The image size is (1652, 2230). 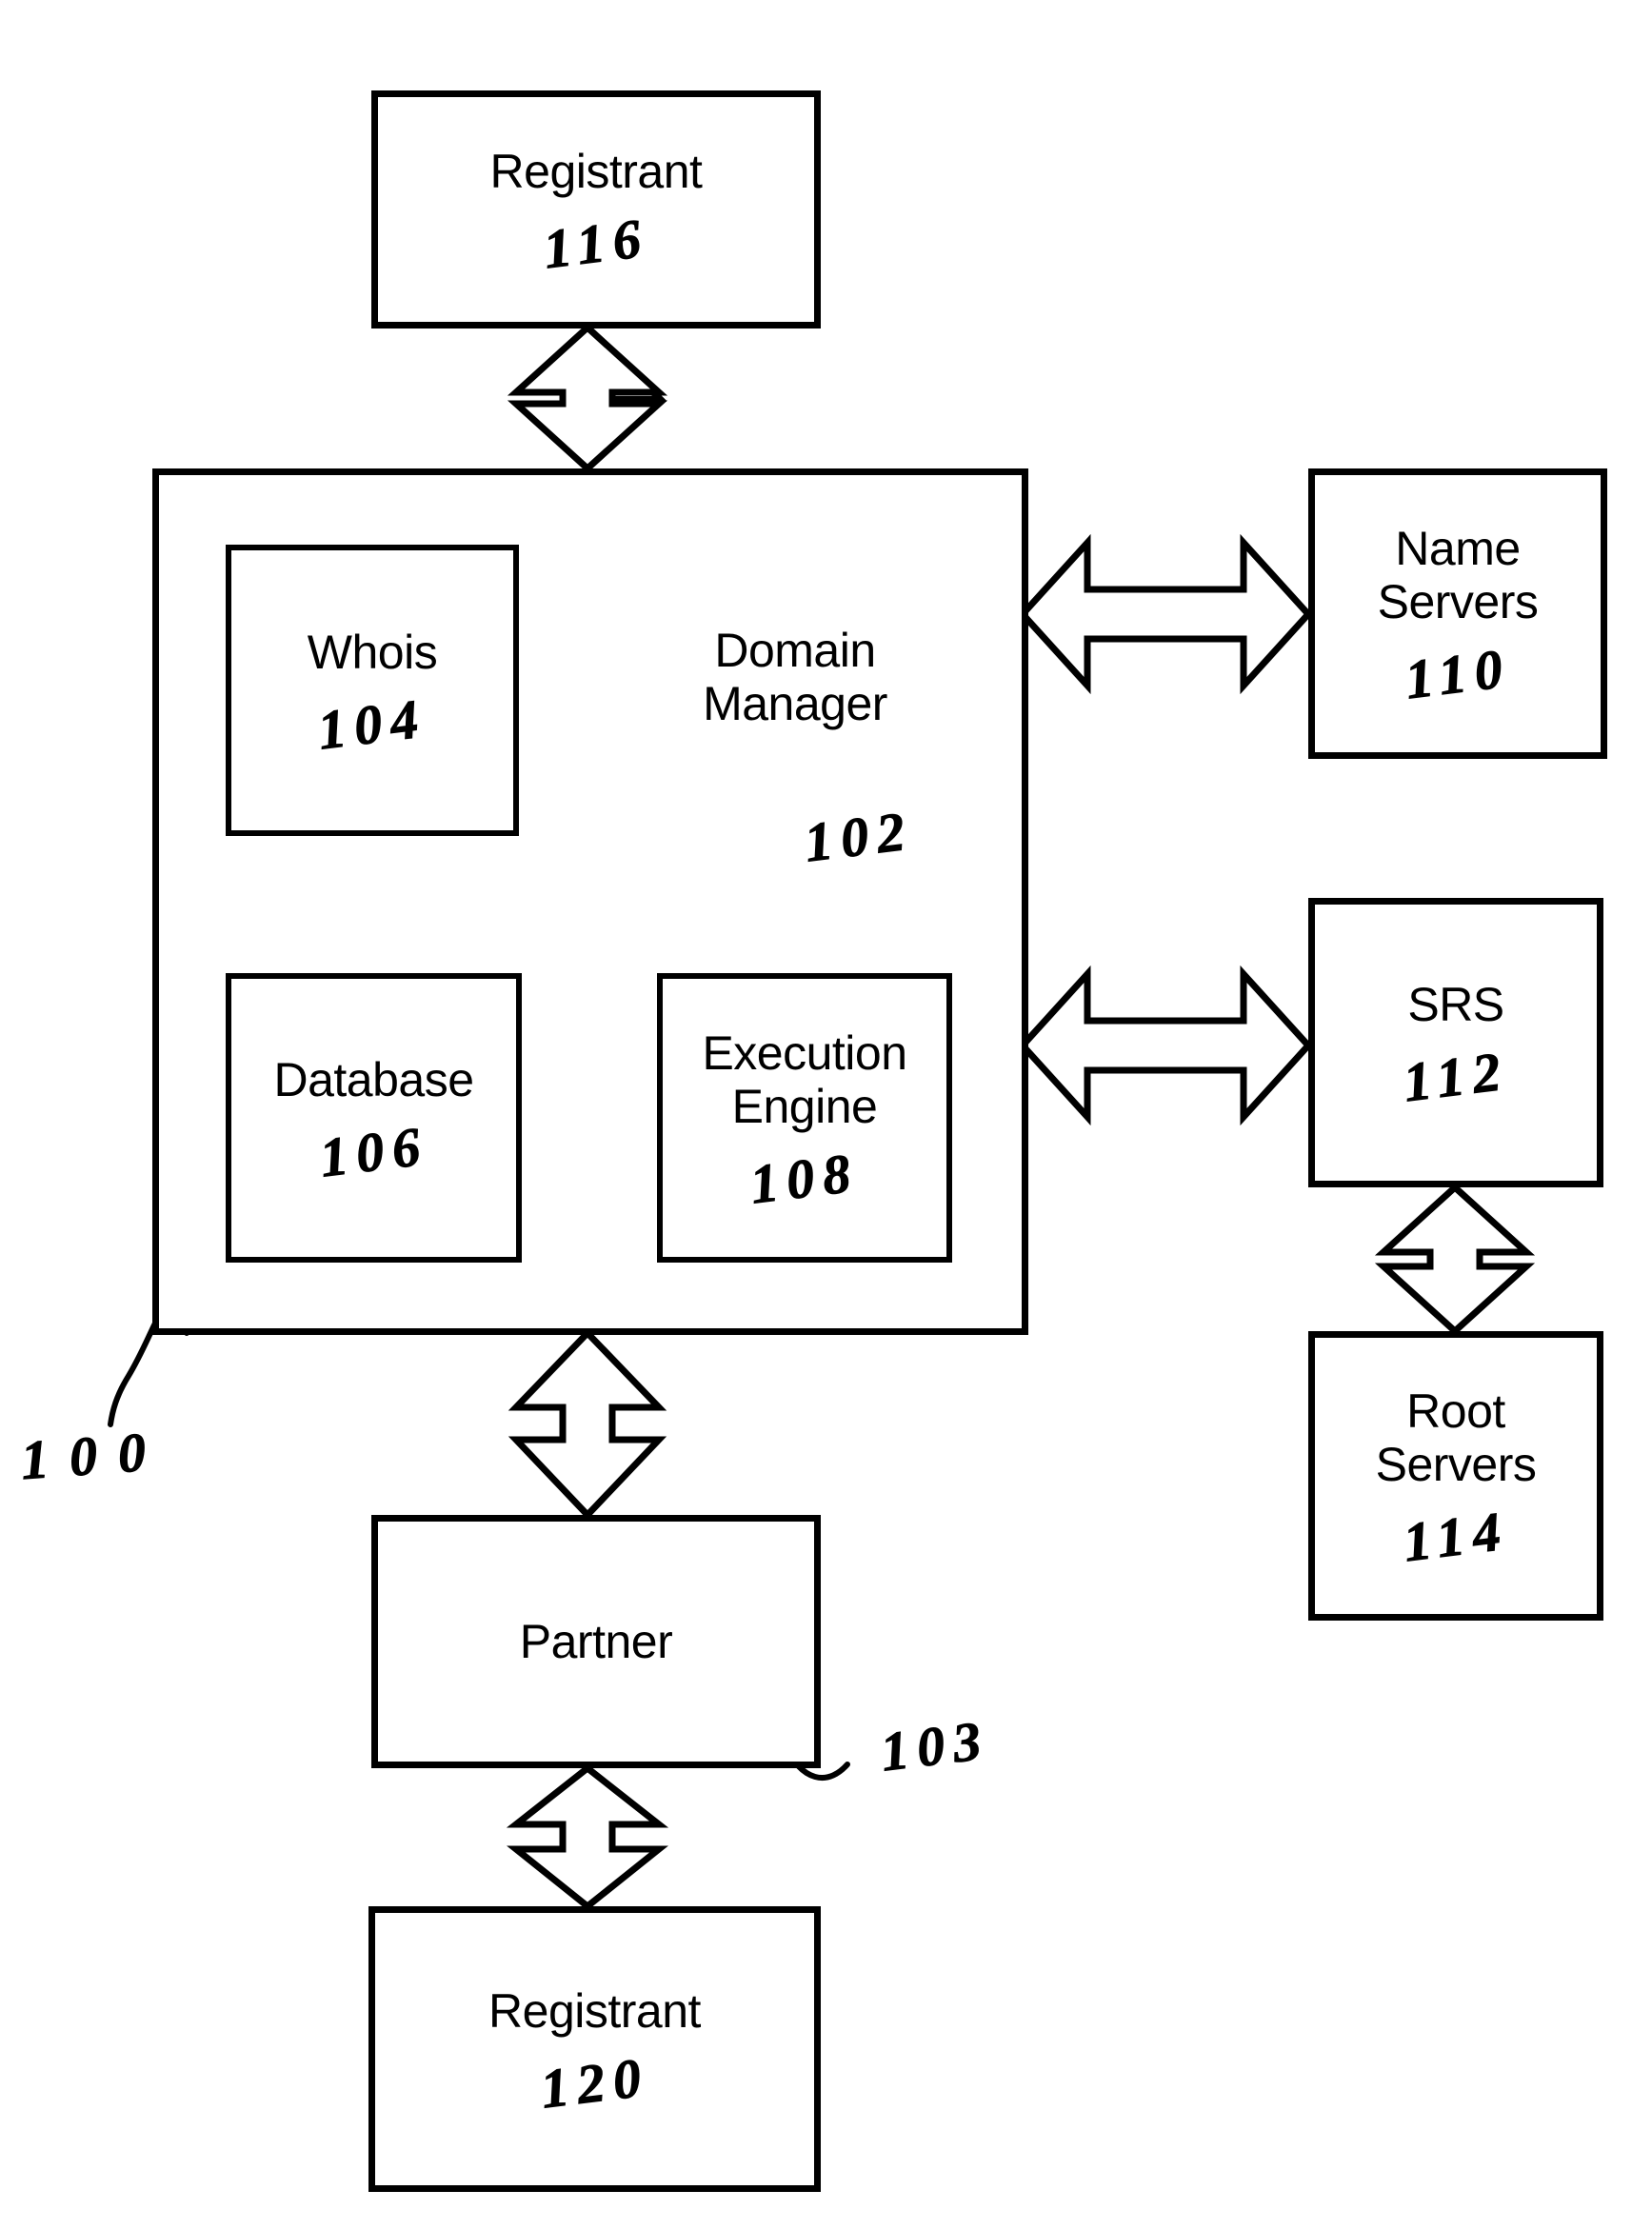 I want to click on ref-numeral-106: 106, so click(x=374, y=1151).